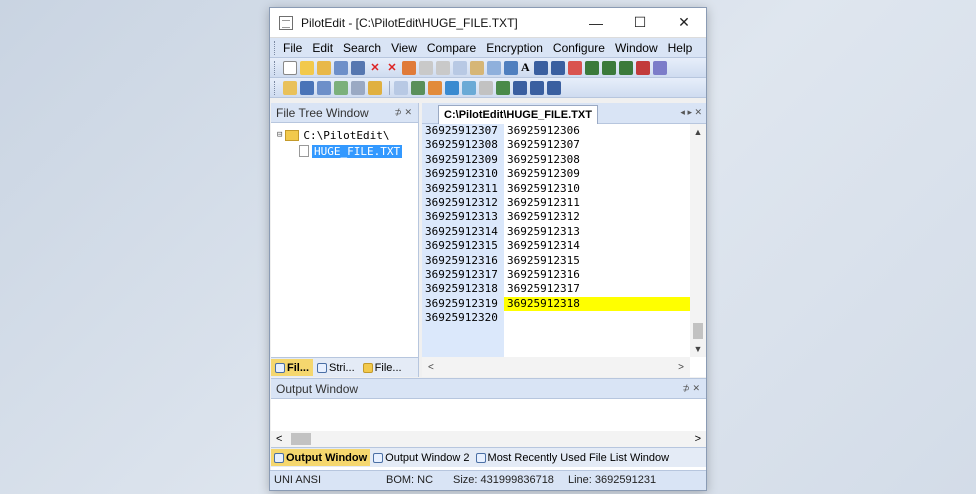 The width and height of the screenshot is (976, 494). Describe the element at coordinates (494, 67) in the screenshot. I see `find-icon` at that location.